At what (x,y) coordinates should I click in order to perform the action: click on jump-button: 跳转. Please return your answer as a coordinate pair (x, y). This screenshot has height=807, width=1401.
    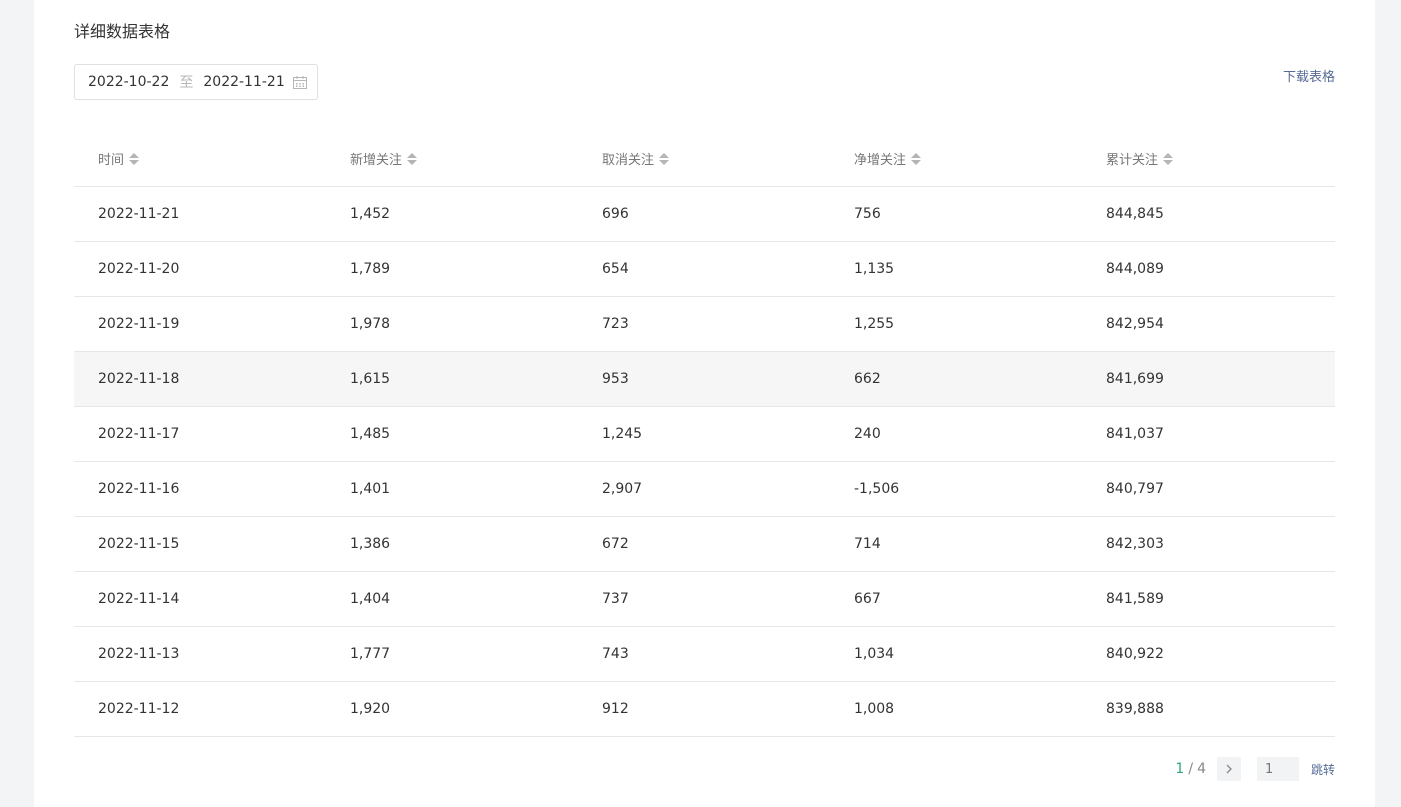
    Looking at the image, I should click on (1323, 769).